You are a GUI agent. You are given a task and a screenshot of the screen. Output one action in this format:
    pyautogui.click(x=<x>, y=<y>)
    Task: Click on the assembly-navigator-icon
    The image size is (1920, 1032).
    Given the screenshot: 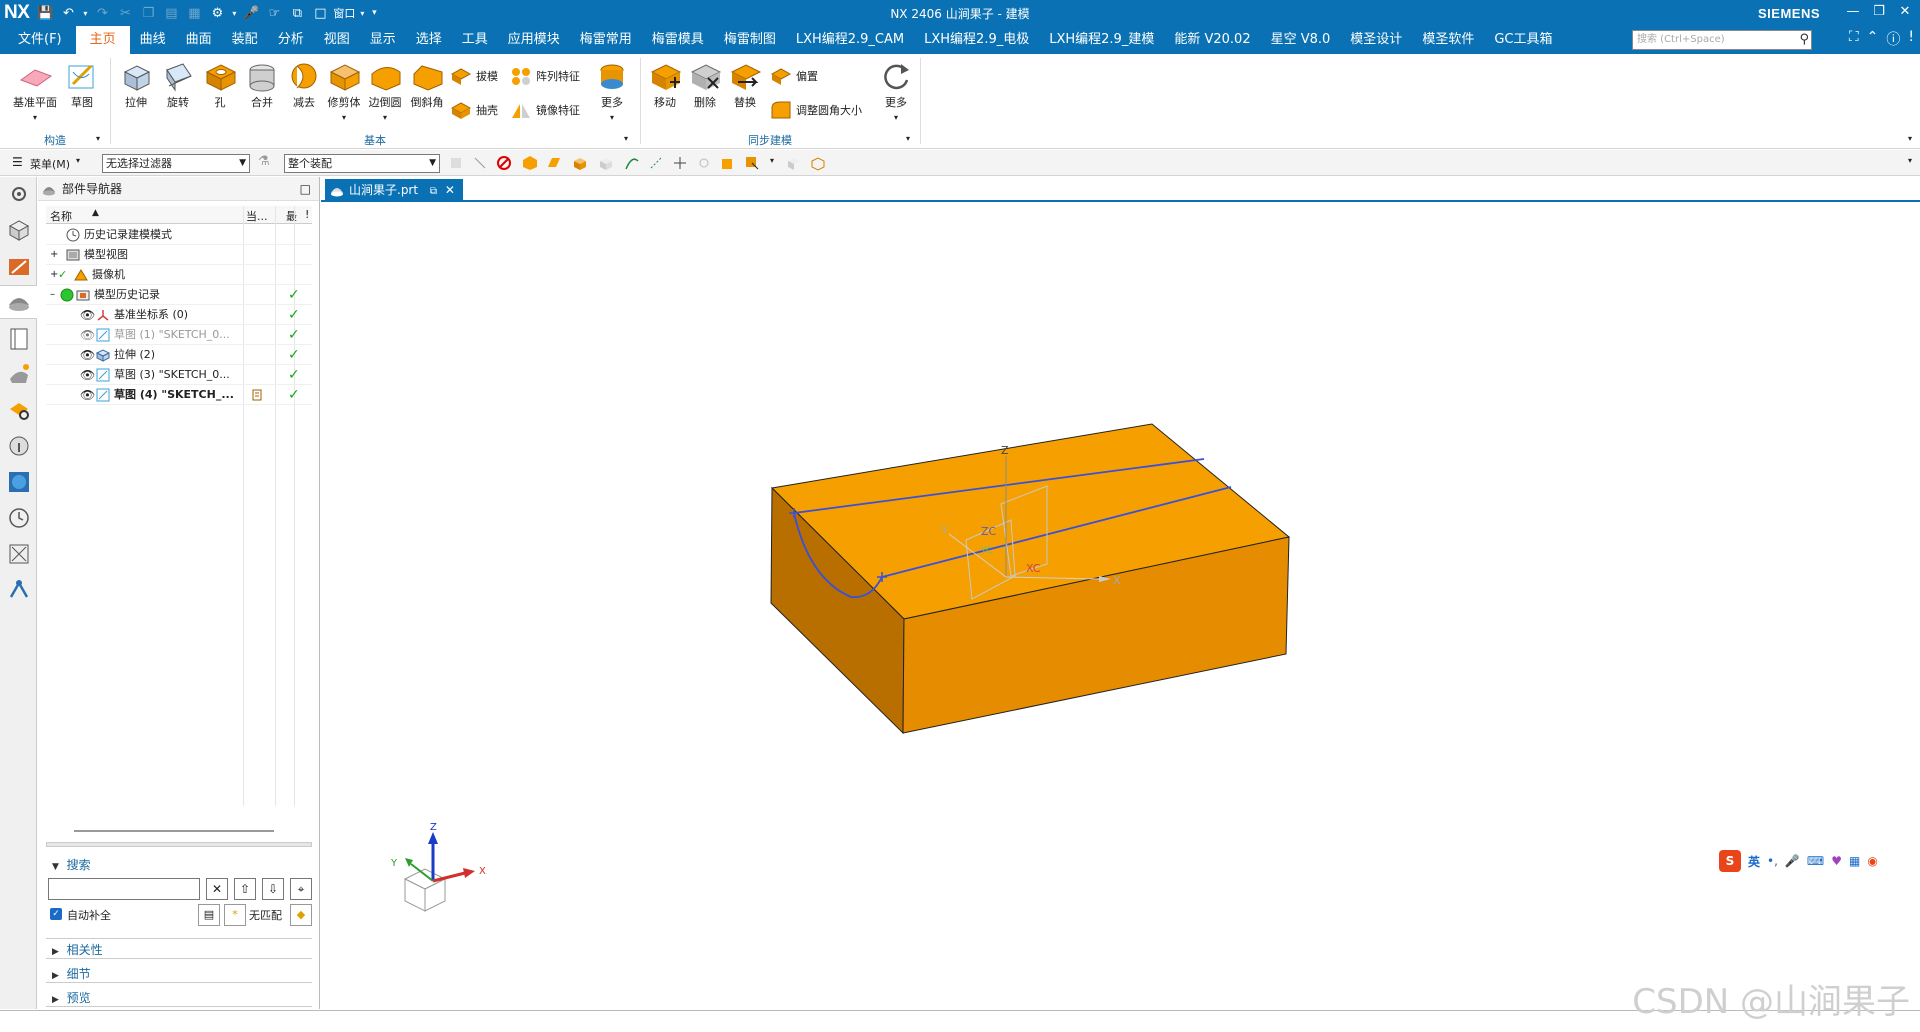 What is the action you would take?
    pyautogui.click(x=19, y=230)
    